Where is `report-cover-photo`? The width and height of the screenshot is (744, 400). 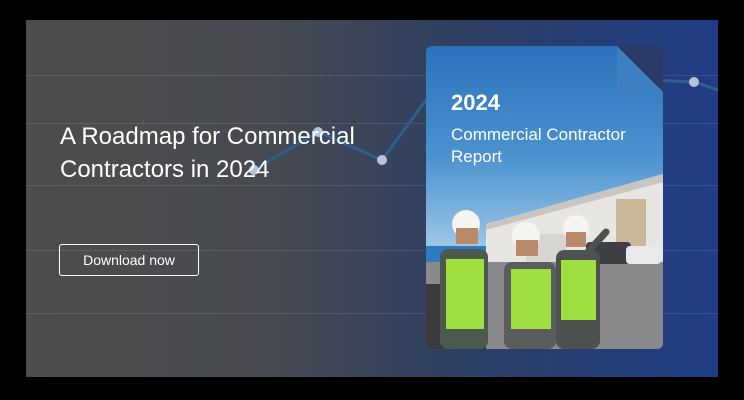 report-cover-photo is located at coordinates (544, 261).